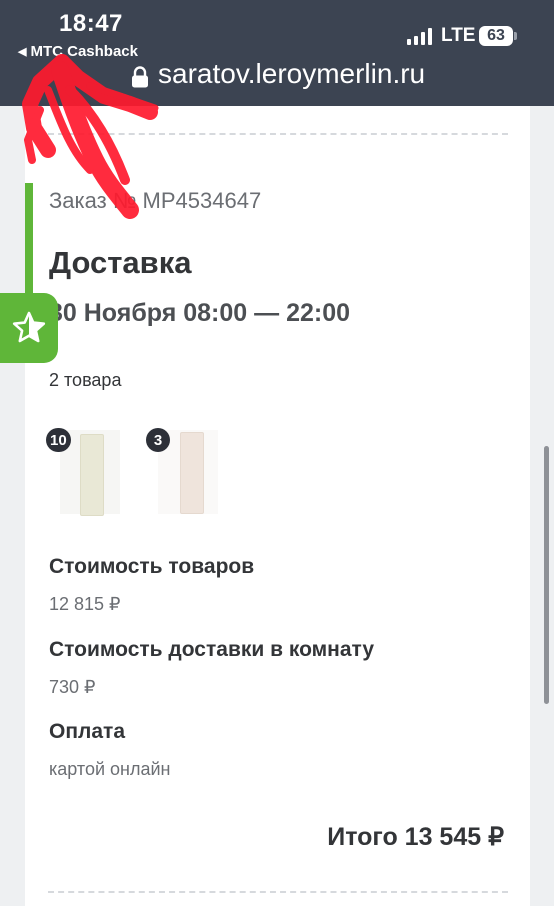 This screenshot has width=554, height=906. What do you see at coordinates (22, 52) in the screenshot?
I see `back-triangle-icon: ◀` at bounding box center [22, 52].